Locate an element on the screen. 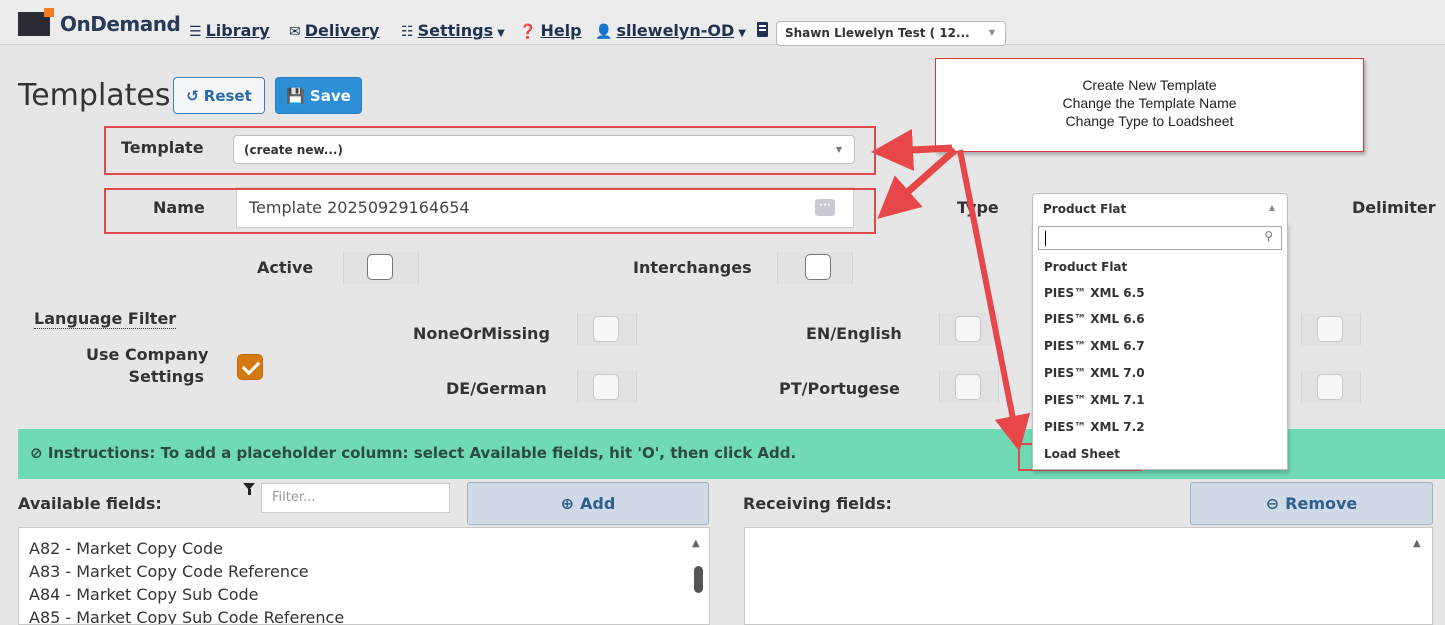  type-option-load-sheet: Load Sheet is located at coordinates (1082, 454).